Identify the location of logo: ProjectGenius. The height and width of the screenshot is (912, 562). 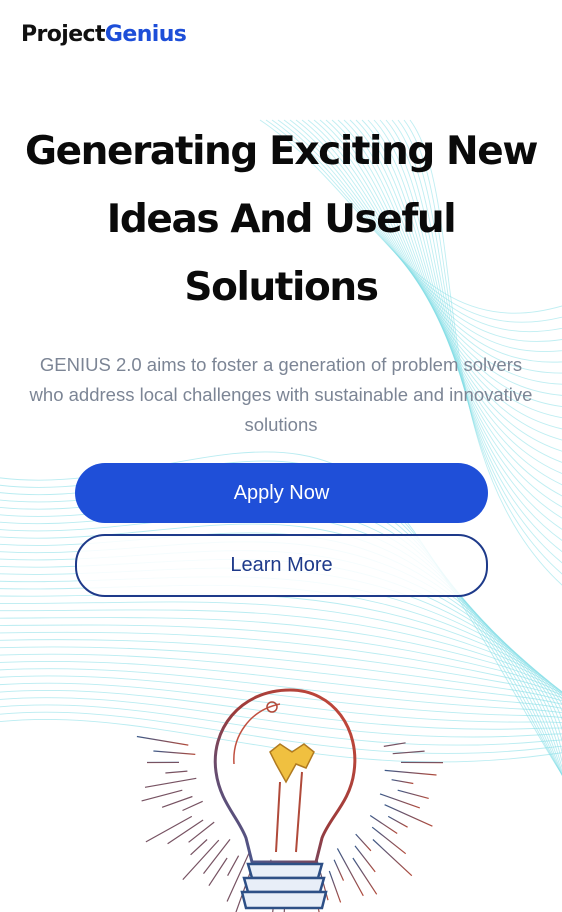
(104, 35).